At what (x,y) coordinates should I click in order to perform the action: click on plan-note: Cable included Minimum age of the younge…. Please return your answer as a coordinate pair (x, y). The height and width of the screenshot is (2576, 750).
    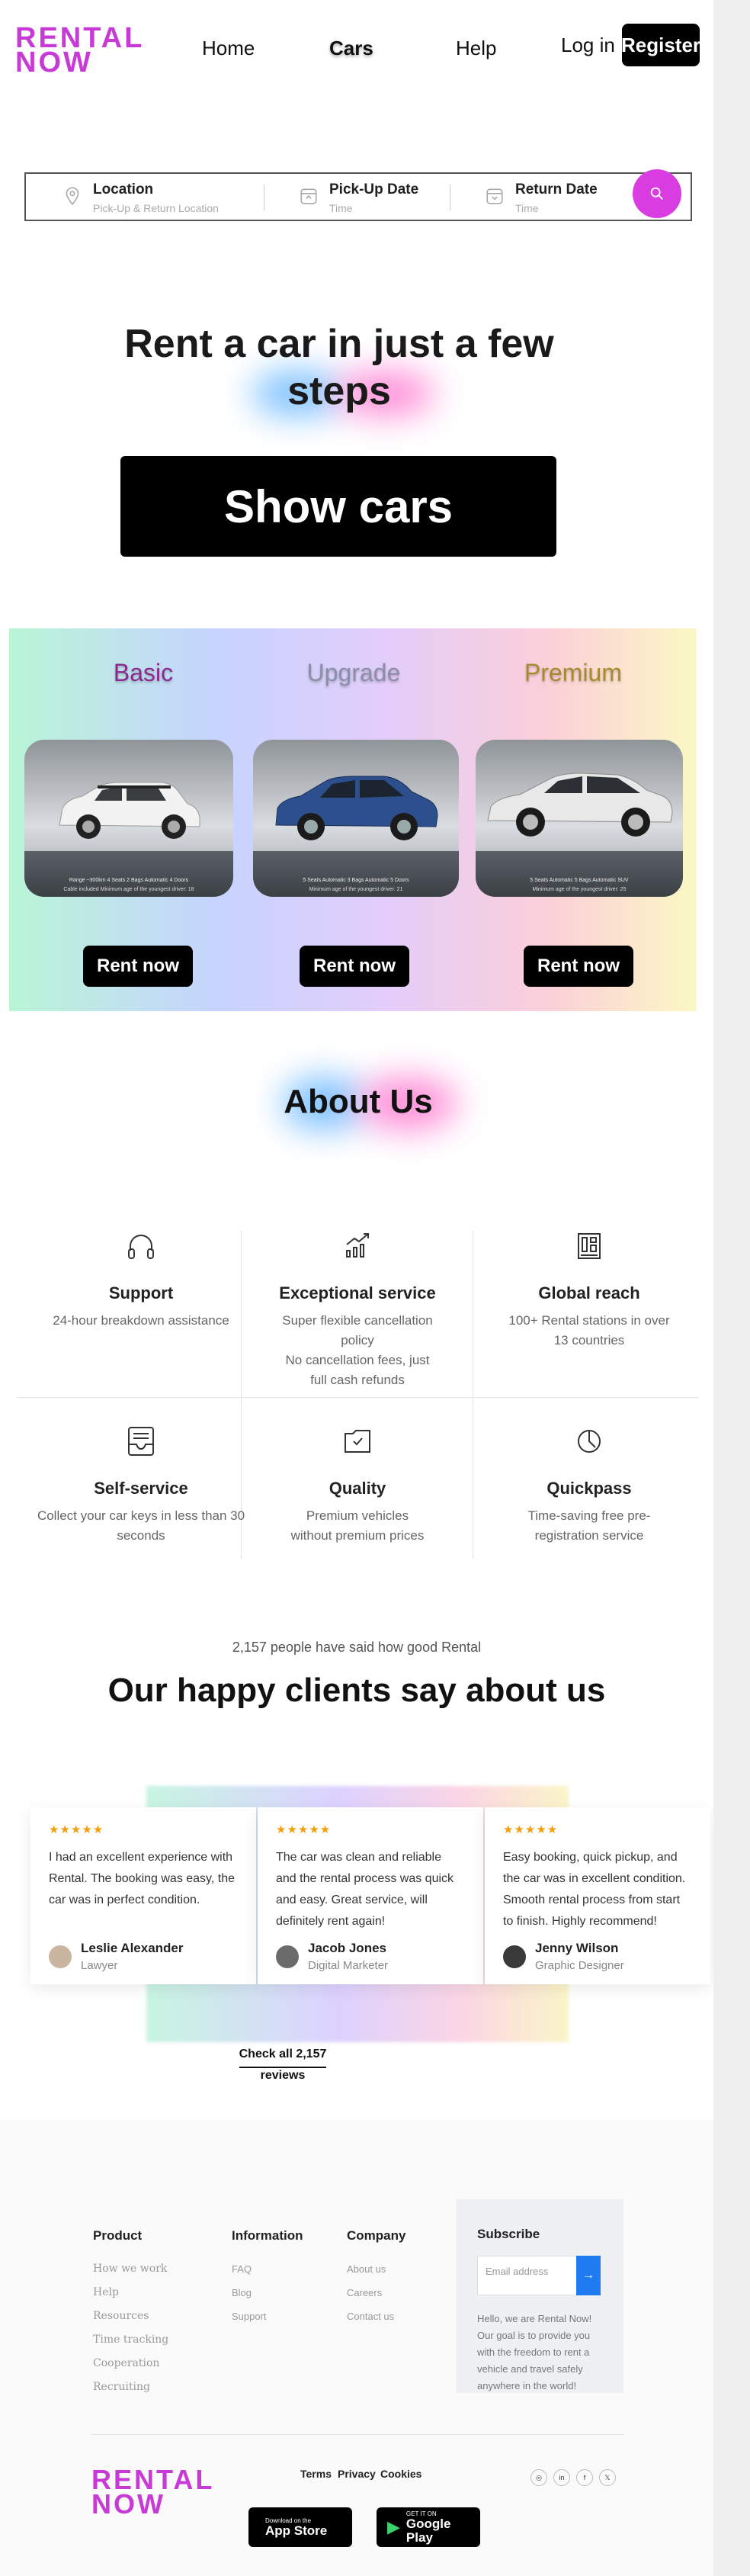
    Looking at the image, I should click on (128, 889).